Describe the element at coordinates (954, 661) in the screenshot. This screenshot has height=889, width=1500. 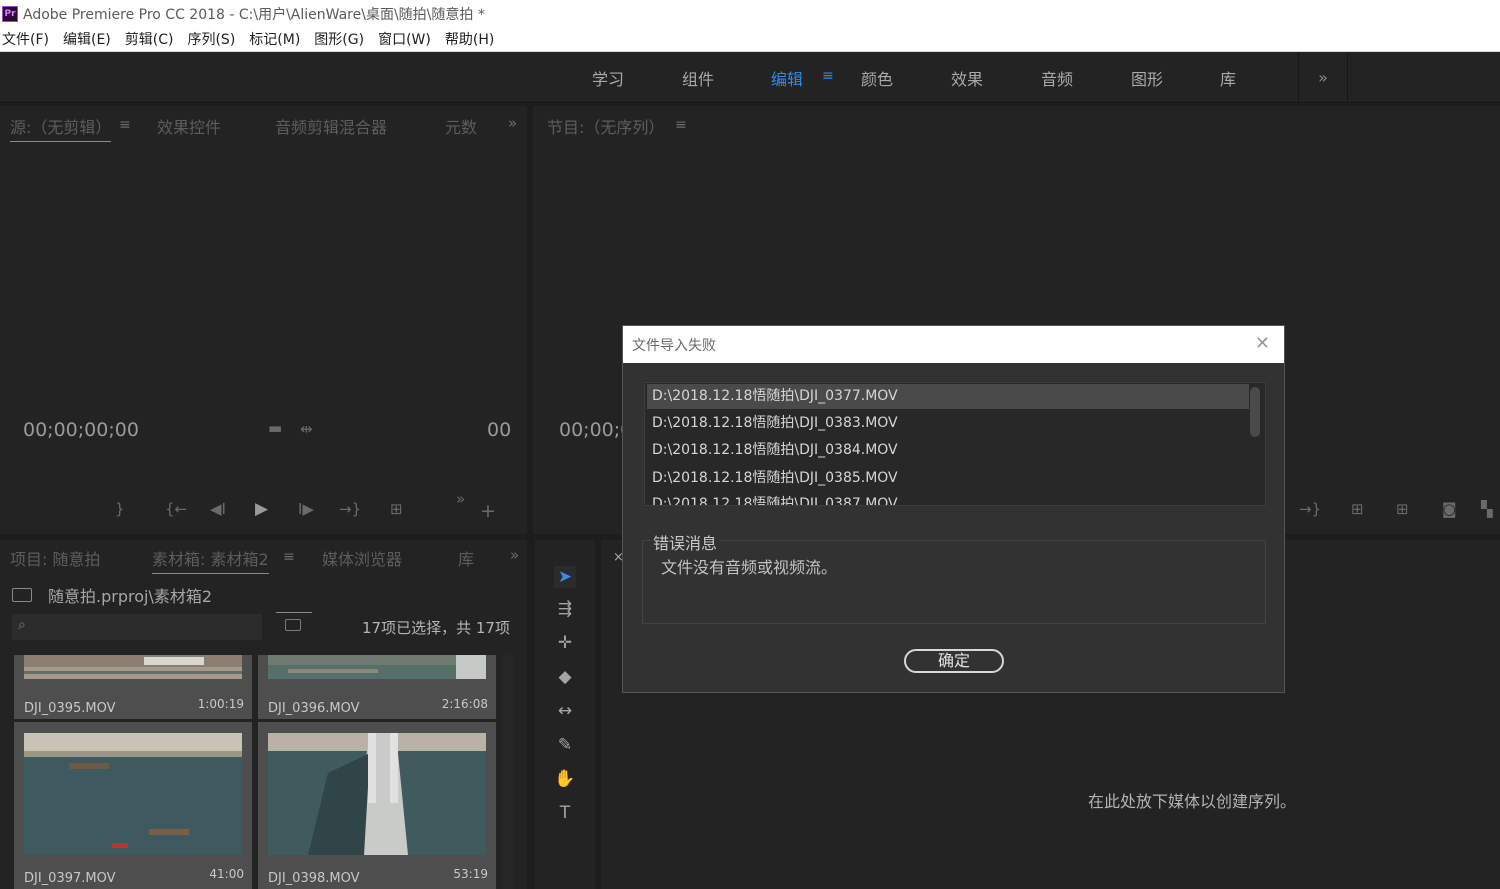
I see `ok-button: 确定` at that location.